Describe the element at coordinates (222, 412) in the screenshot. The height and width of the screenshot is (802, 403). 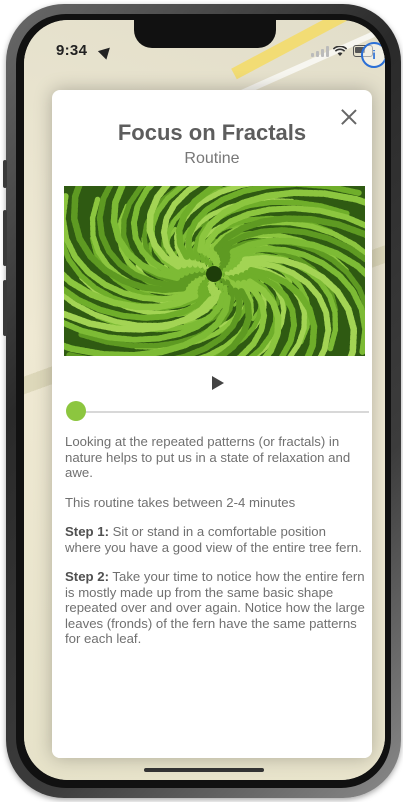
I see `progress-track` at that location.